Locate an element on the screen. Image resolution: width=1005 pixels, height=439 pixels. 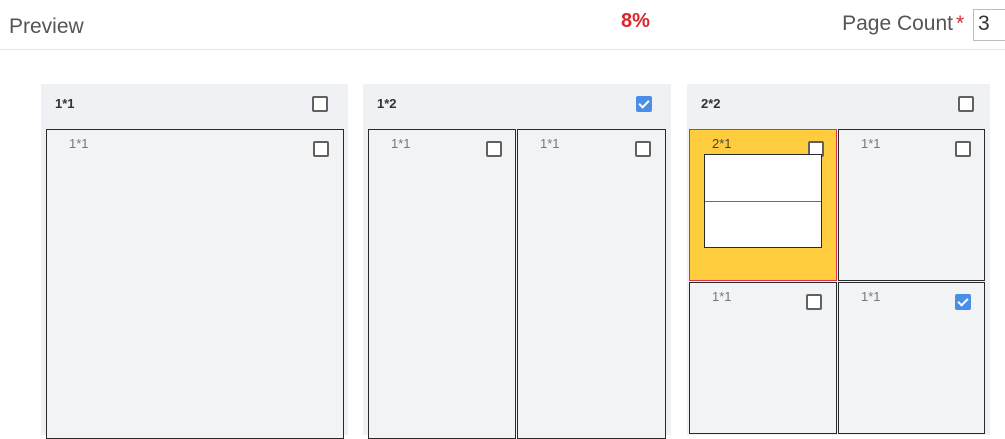
header-divider is located at coordinates (502, 49).